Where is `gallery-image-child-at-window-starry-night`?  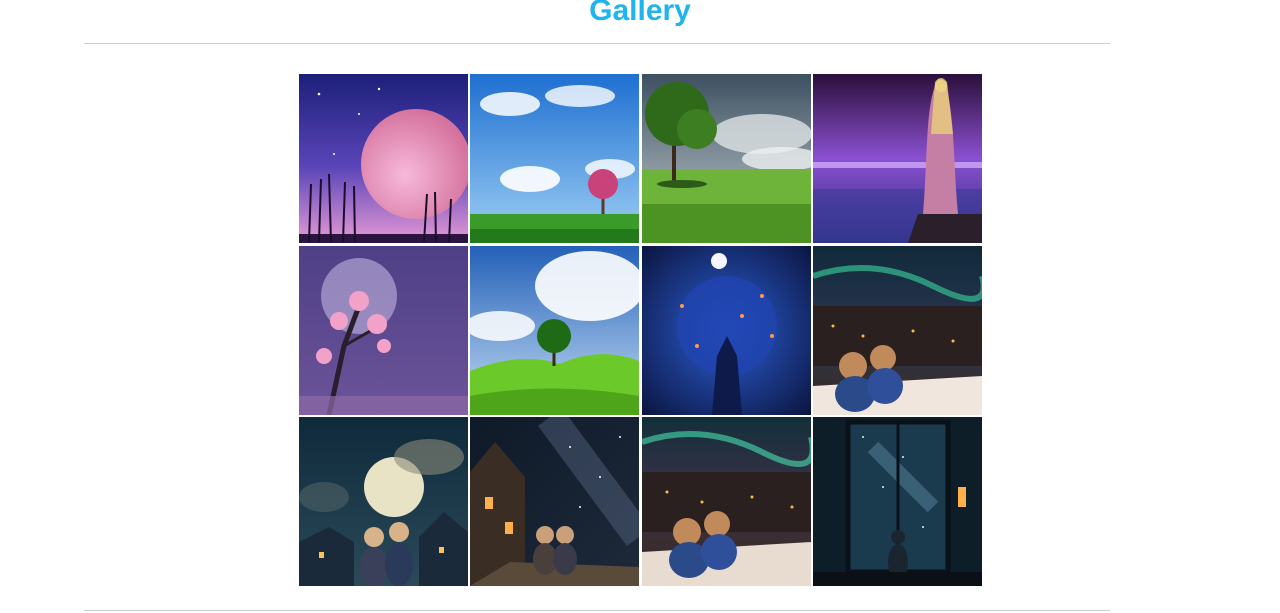 gallery-image-child-at-window-starry-night is located at coordinates (897, 501).